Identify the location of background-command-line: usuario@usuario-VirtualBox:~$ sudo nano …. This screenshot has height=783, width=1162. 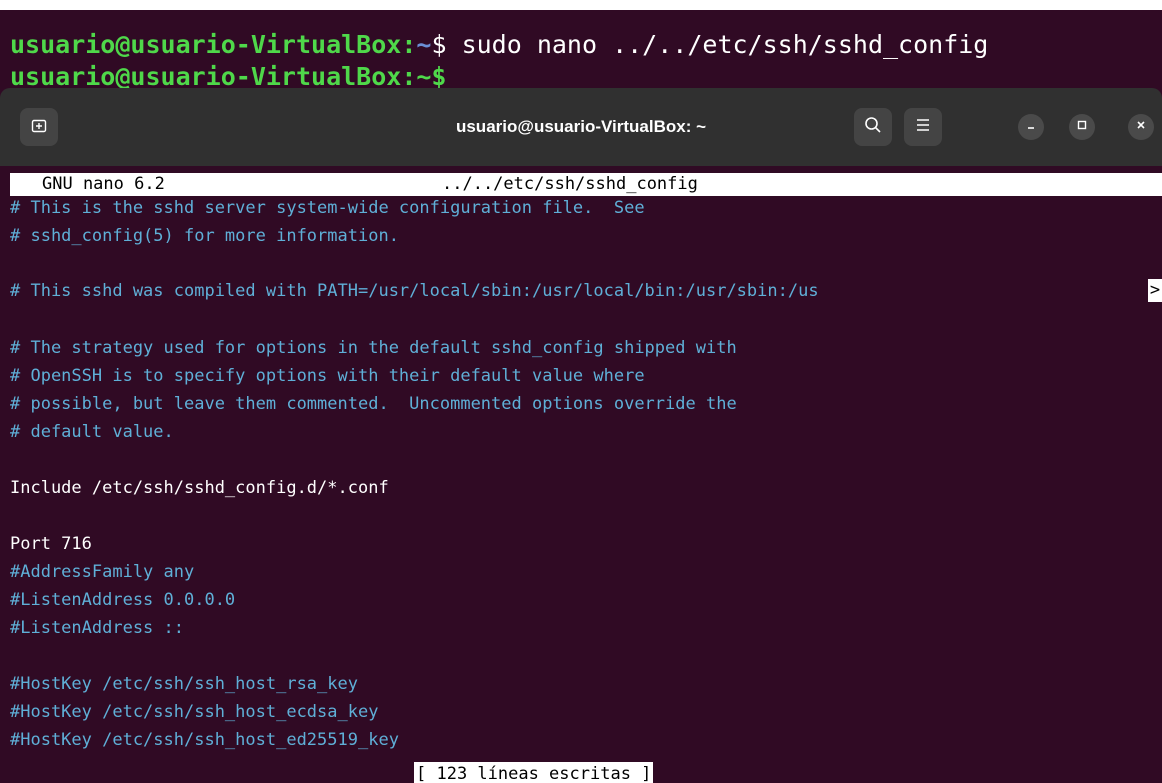
(499, 44).